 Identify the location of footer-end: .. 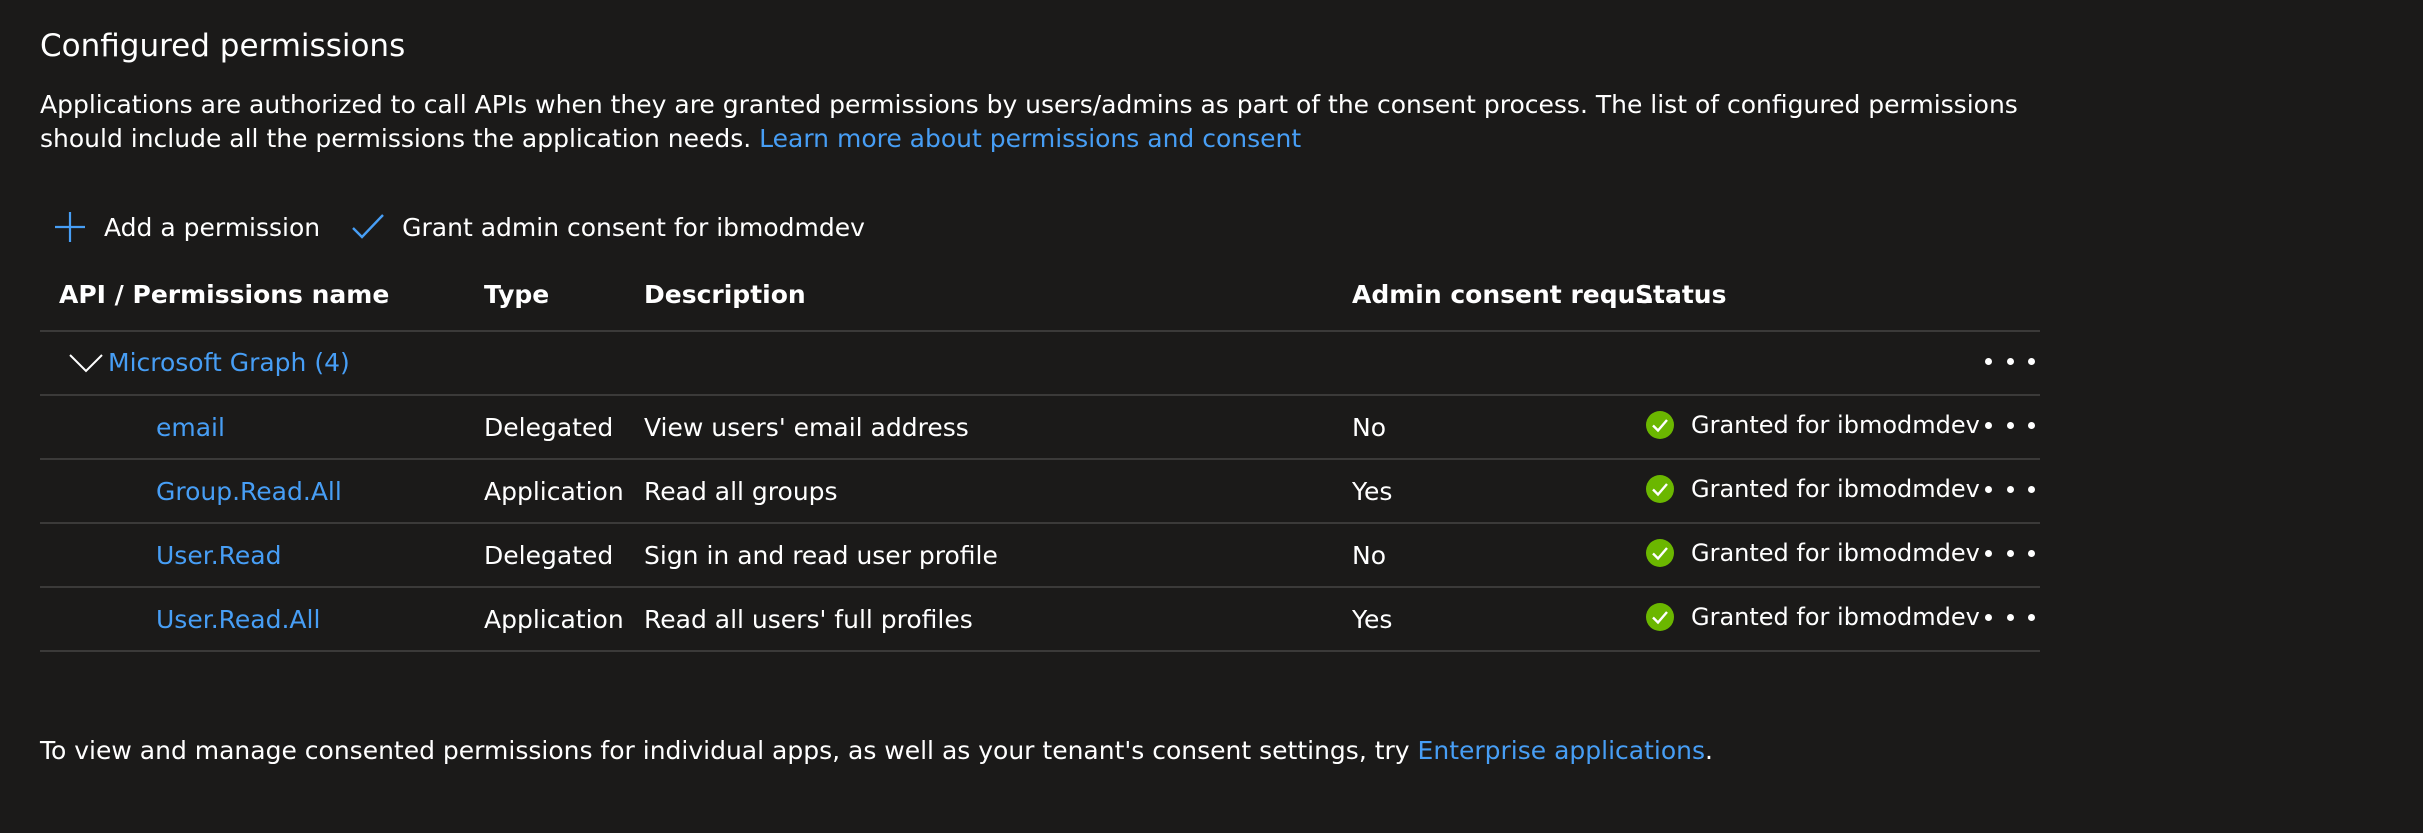
(1709, 750).